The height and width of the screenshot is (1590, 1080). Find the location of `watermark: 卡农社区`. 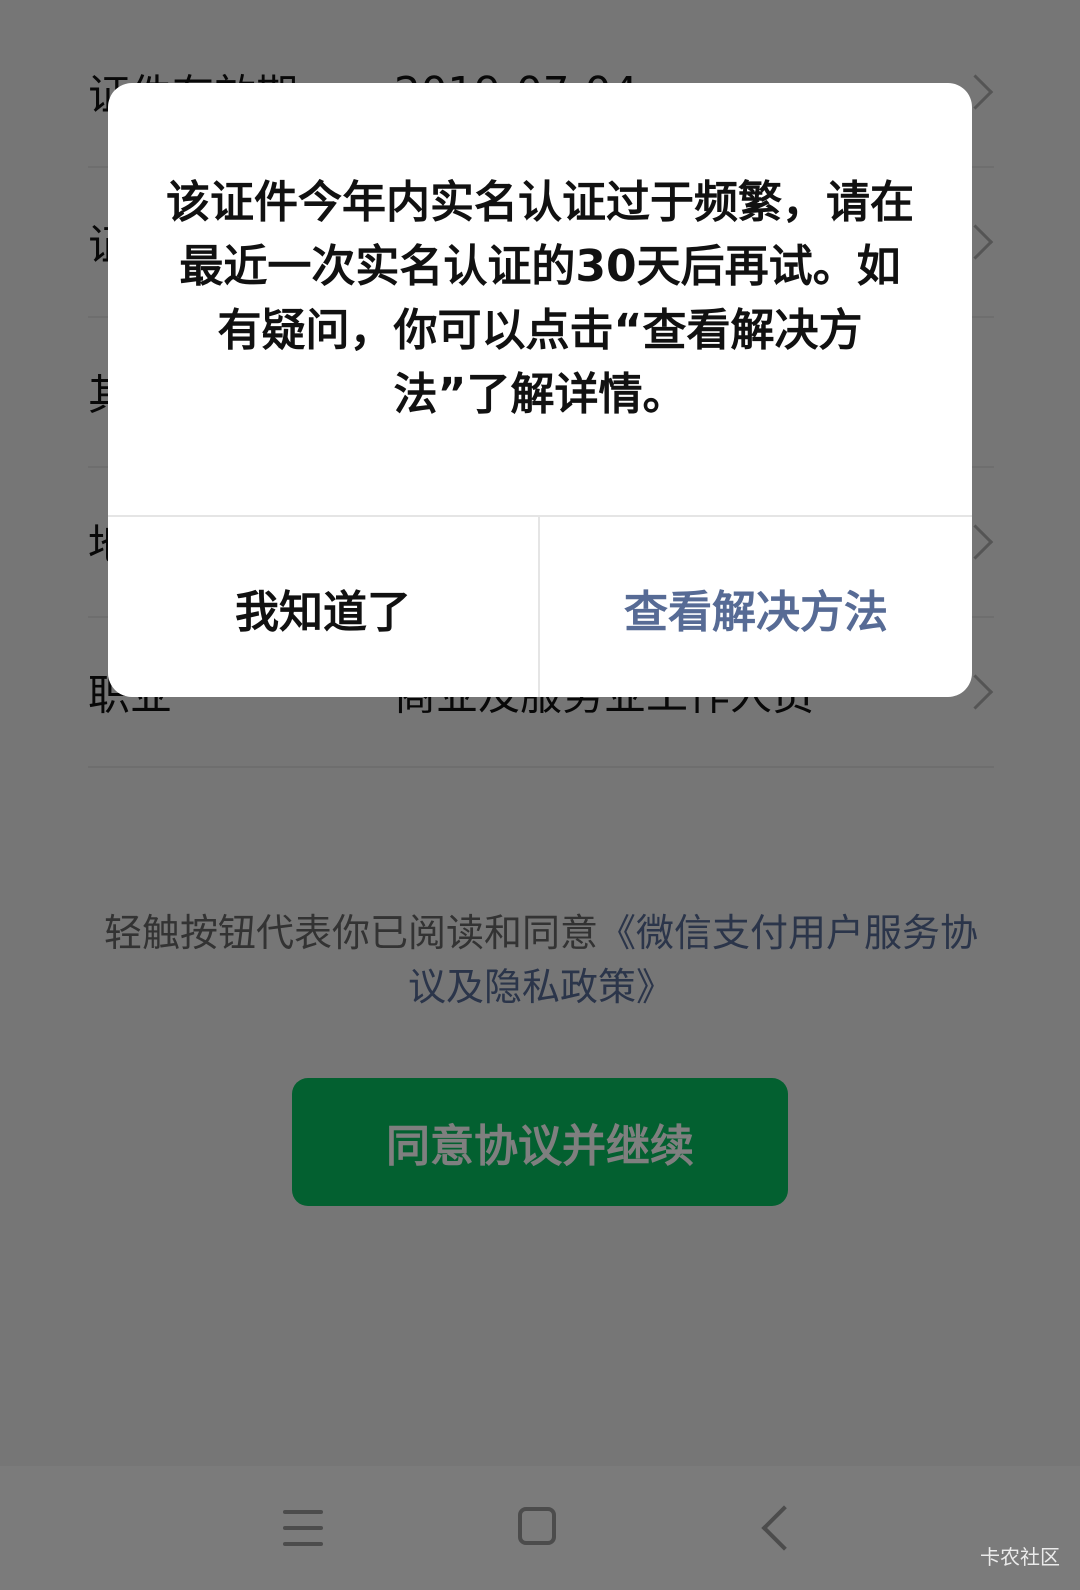

watermark: 卡农社区 is located at coordinates (1020, 1557).